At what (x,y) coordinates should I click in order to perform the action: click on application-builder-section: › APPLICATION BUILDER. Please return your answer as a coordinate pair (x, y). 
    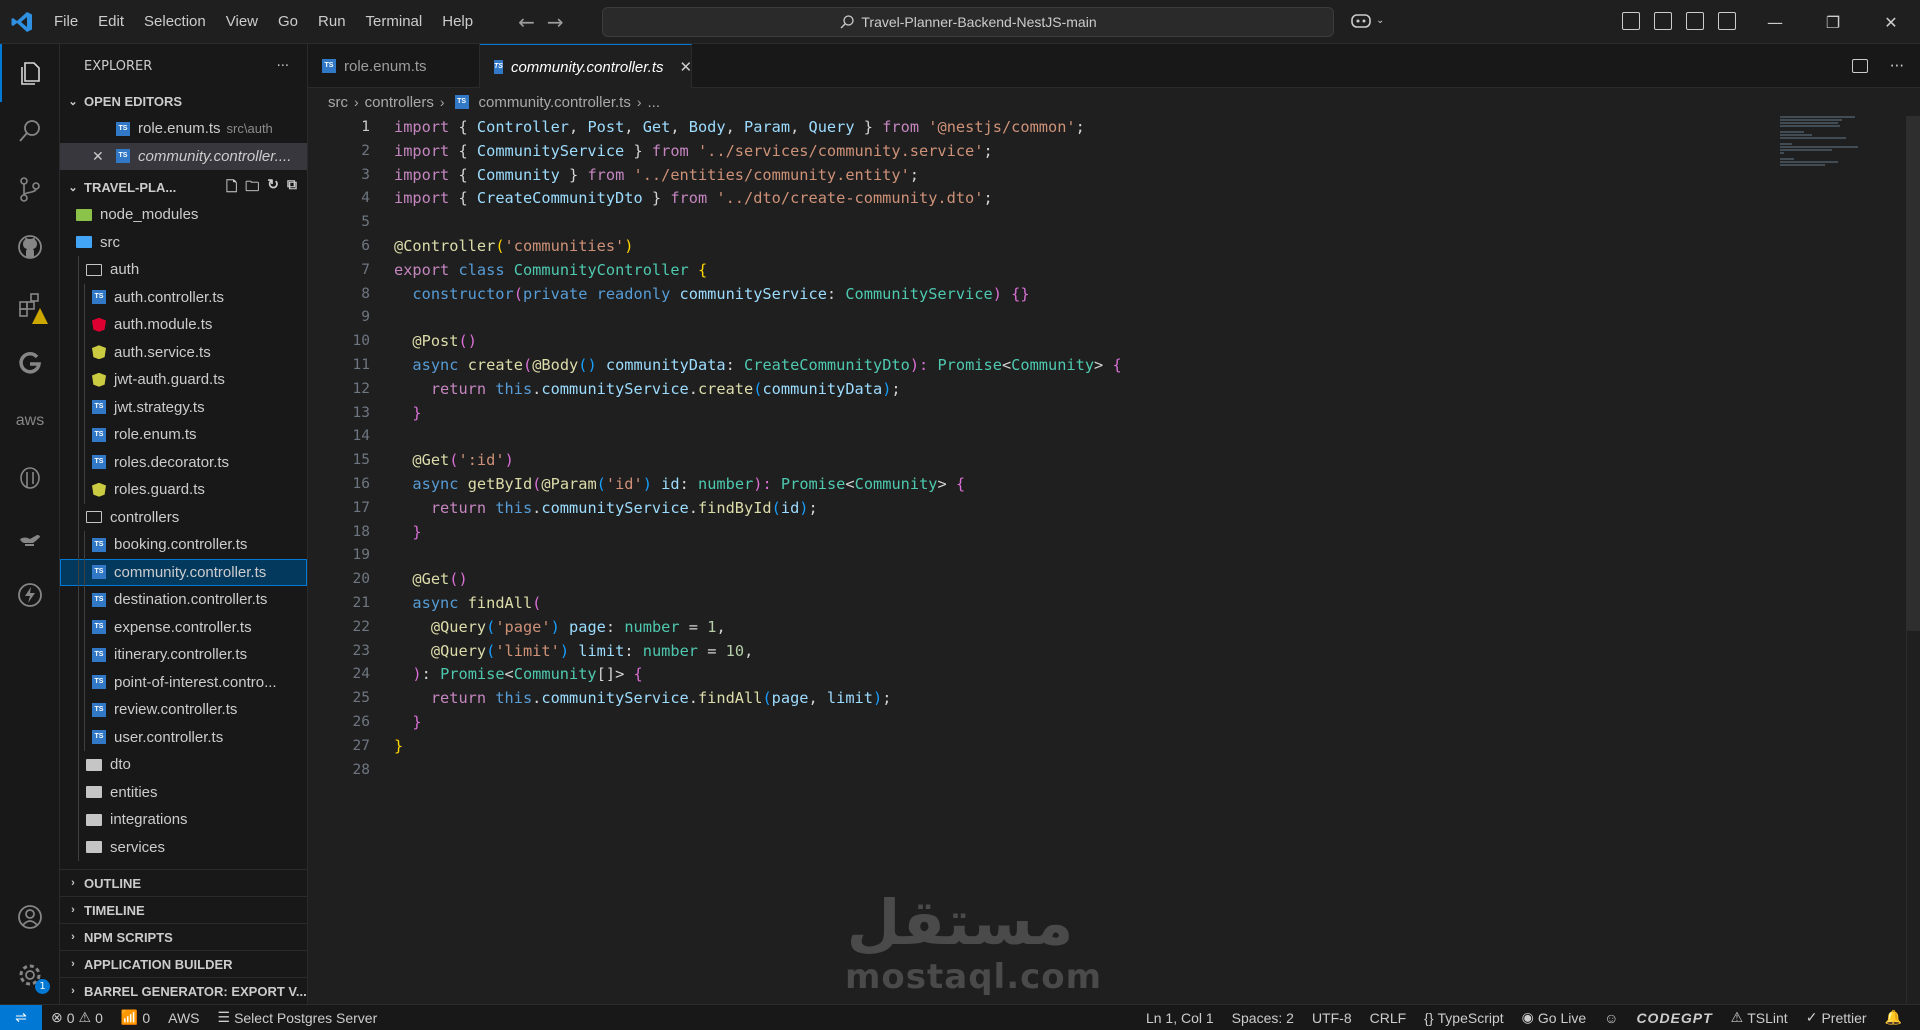
    Looking at the image, I should click on (183, 963).